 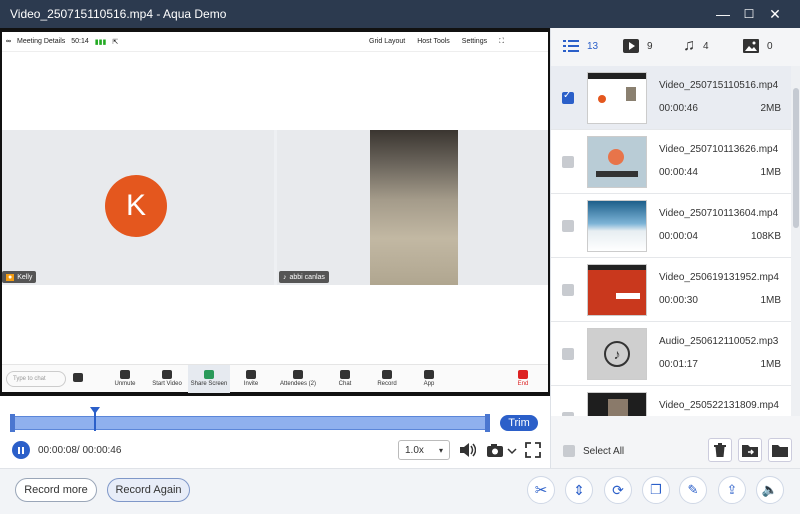 I want to click on title-bar: Video_250715110516.mp4 - Aqua Demo — ☐ ✕, so click(x=400, y=14).